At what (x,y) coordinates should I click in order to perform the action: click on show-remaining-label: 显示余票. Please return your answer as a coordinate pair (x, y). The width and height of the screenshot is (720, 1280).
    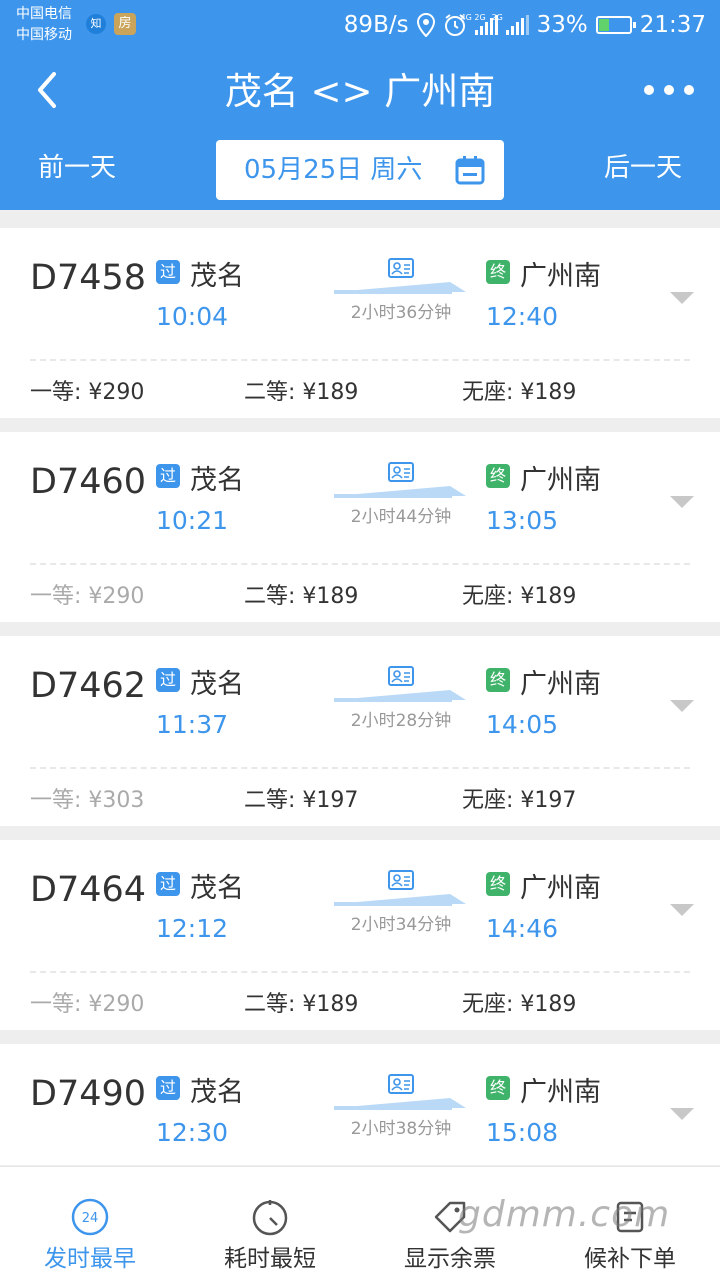
    Looking at the image, I should click on (450, 1259).